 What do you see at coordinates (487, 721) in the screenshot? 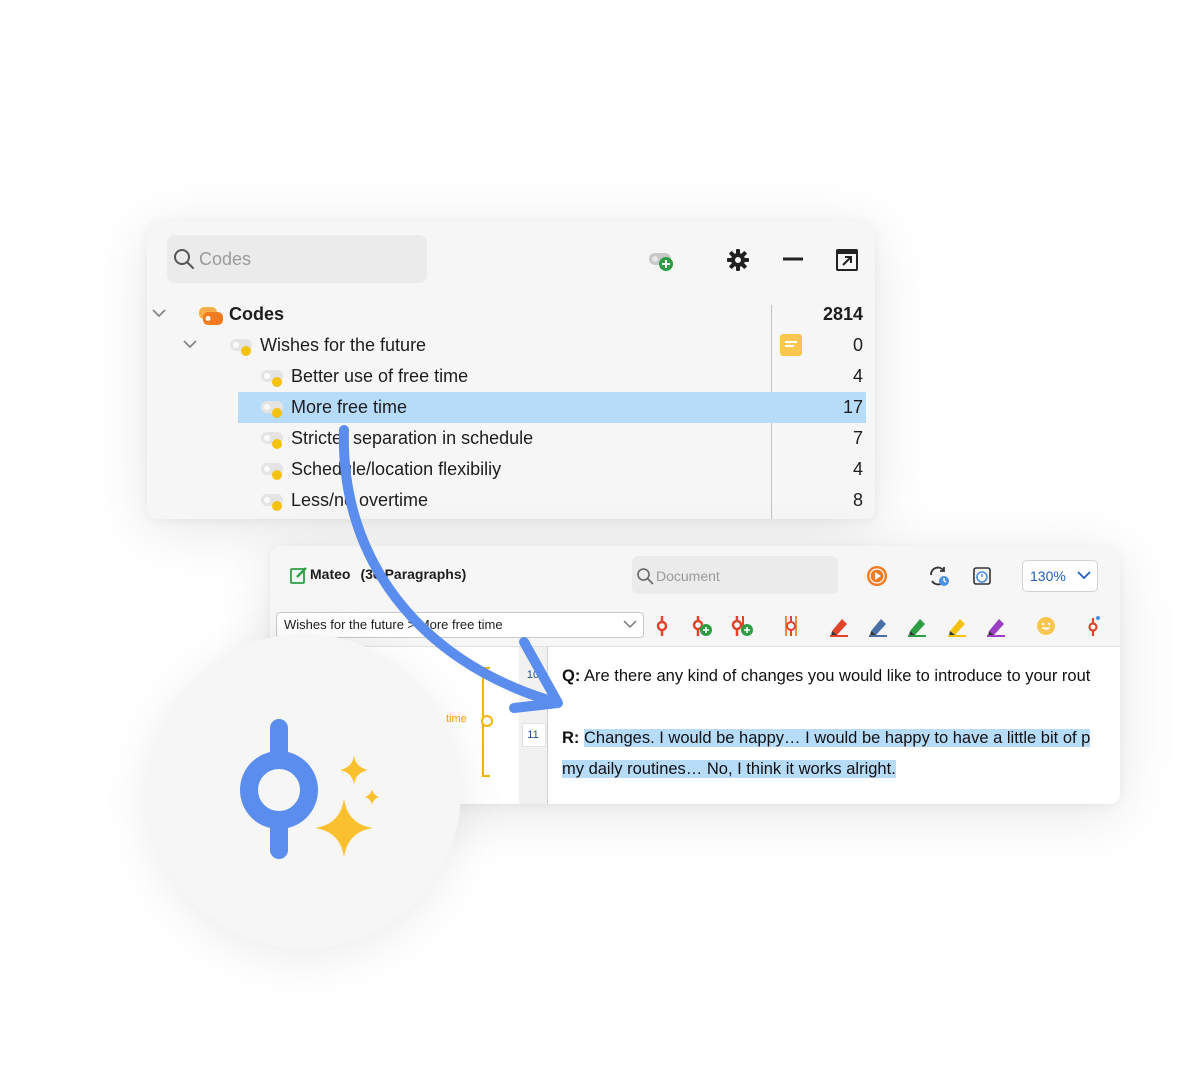
I see `coding-stripe-knob` at bounding box center [487, 721].